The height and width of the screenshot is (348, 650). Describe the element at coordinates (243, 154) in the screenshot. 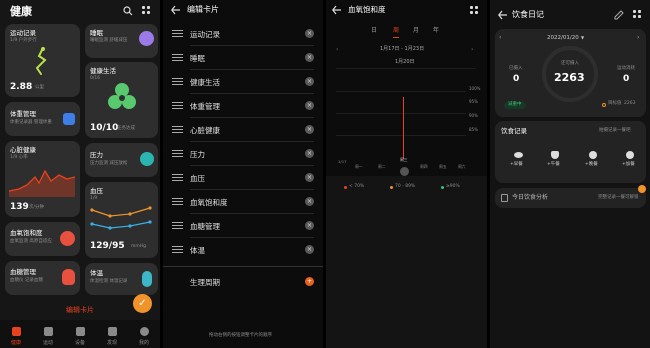

I see `card-list-item: 压力 ×` at that location.